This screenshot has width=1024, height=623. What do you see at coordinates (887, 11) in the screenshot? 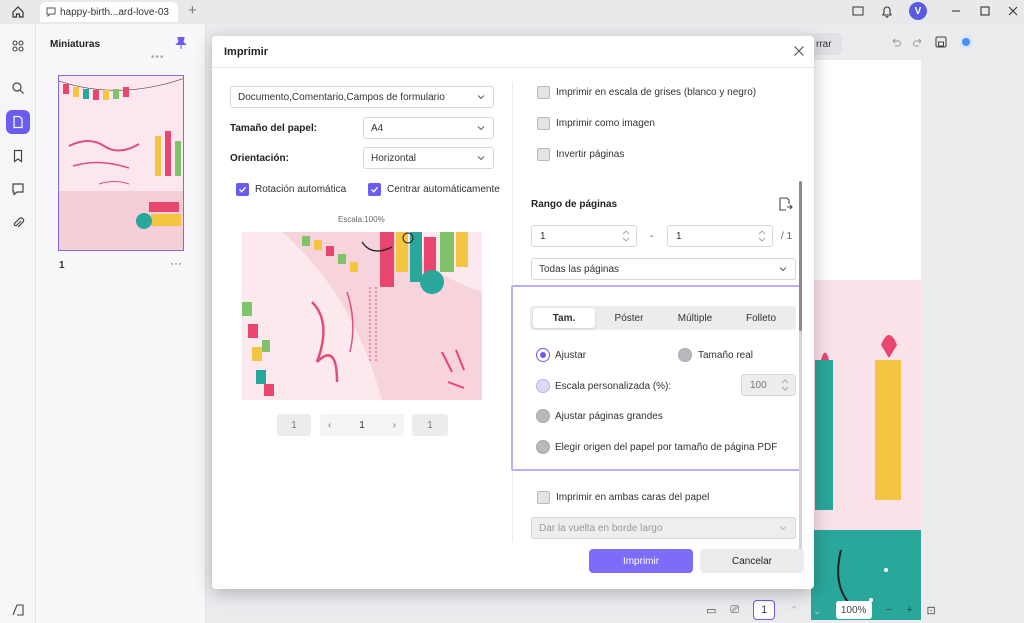
I see `bell-icon` at bounding box center [887, 11].